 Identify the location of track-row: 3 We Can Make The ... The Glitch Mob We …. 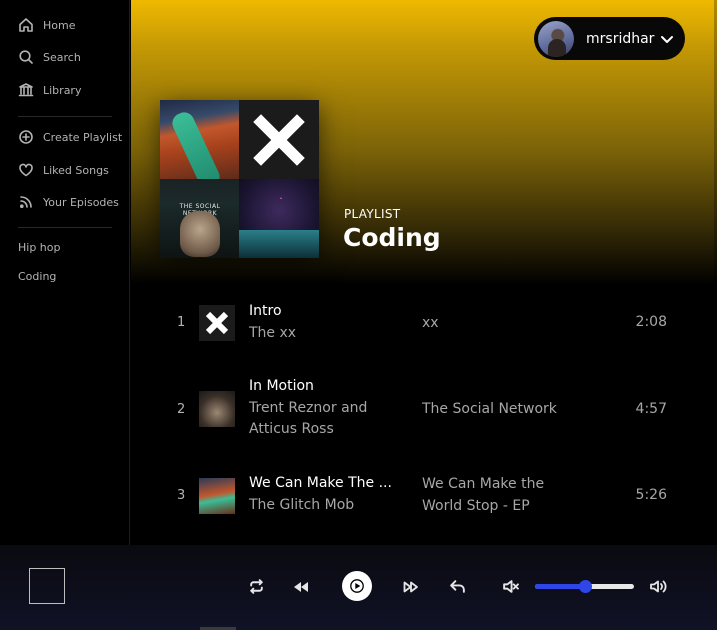
(424, 496).